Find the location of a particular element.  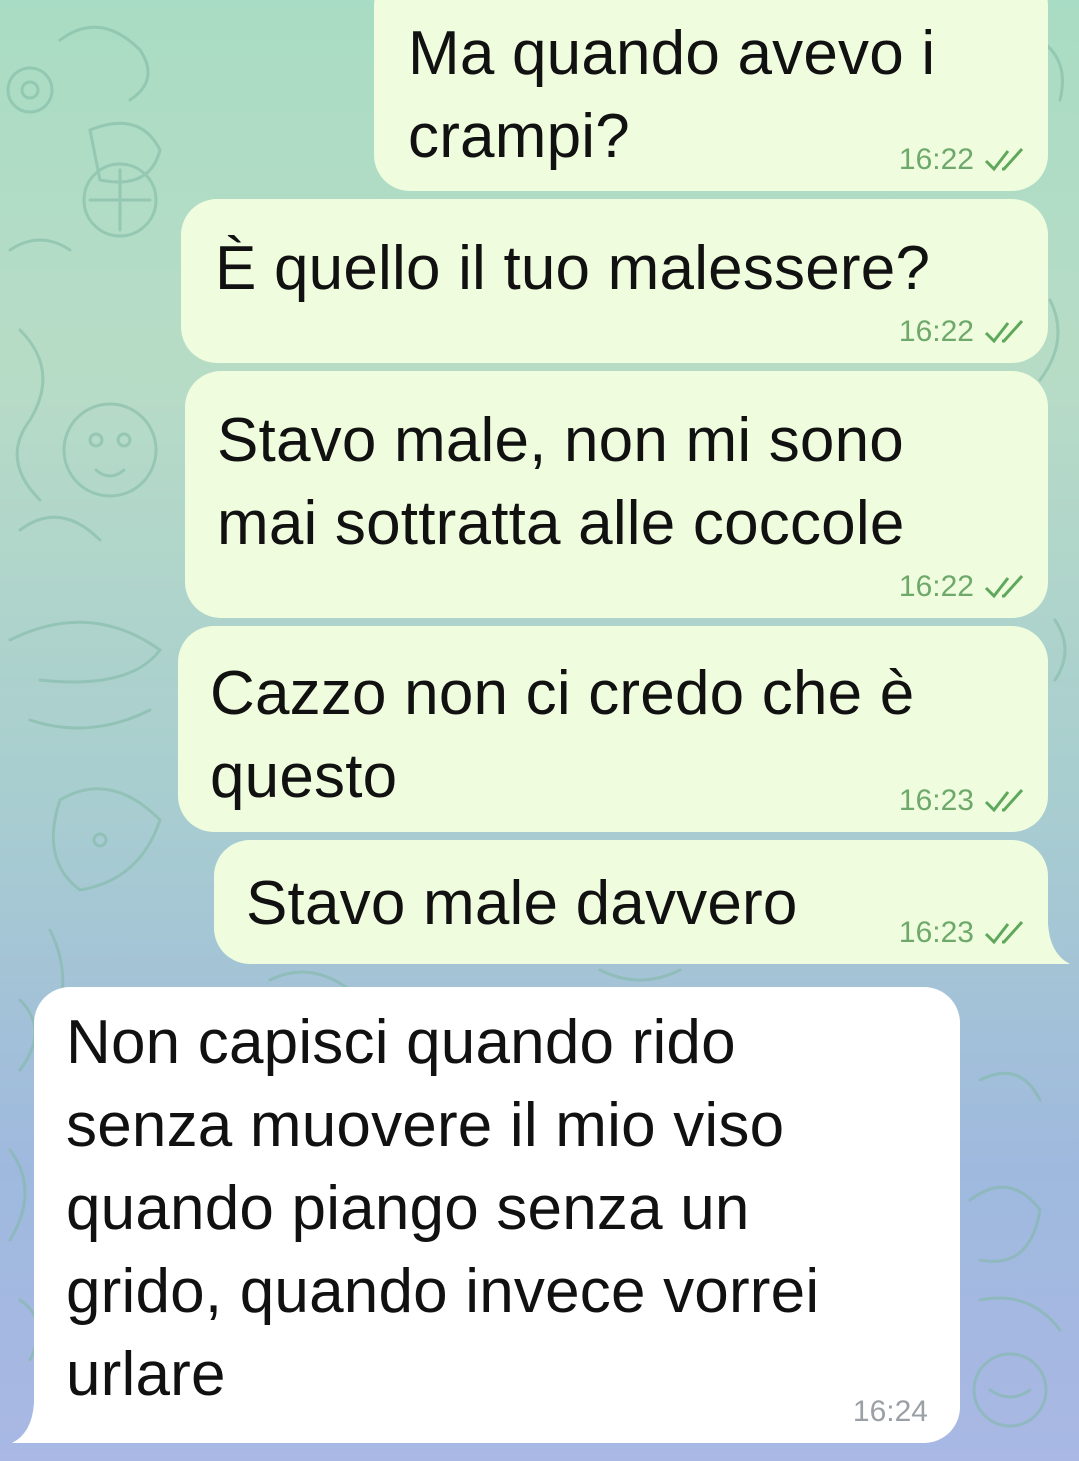

message-meta: 16:24 is located at coordinates (890, 1412).